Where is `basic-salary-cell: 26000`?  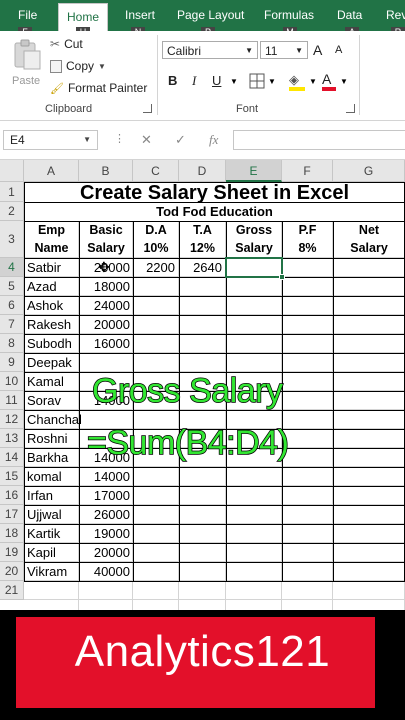 basic-salary-cell: 26000 is located at coordinates (104, 514).